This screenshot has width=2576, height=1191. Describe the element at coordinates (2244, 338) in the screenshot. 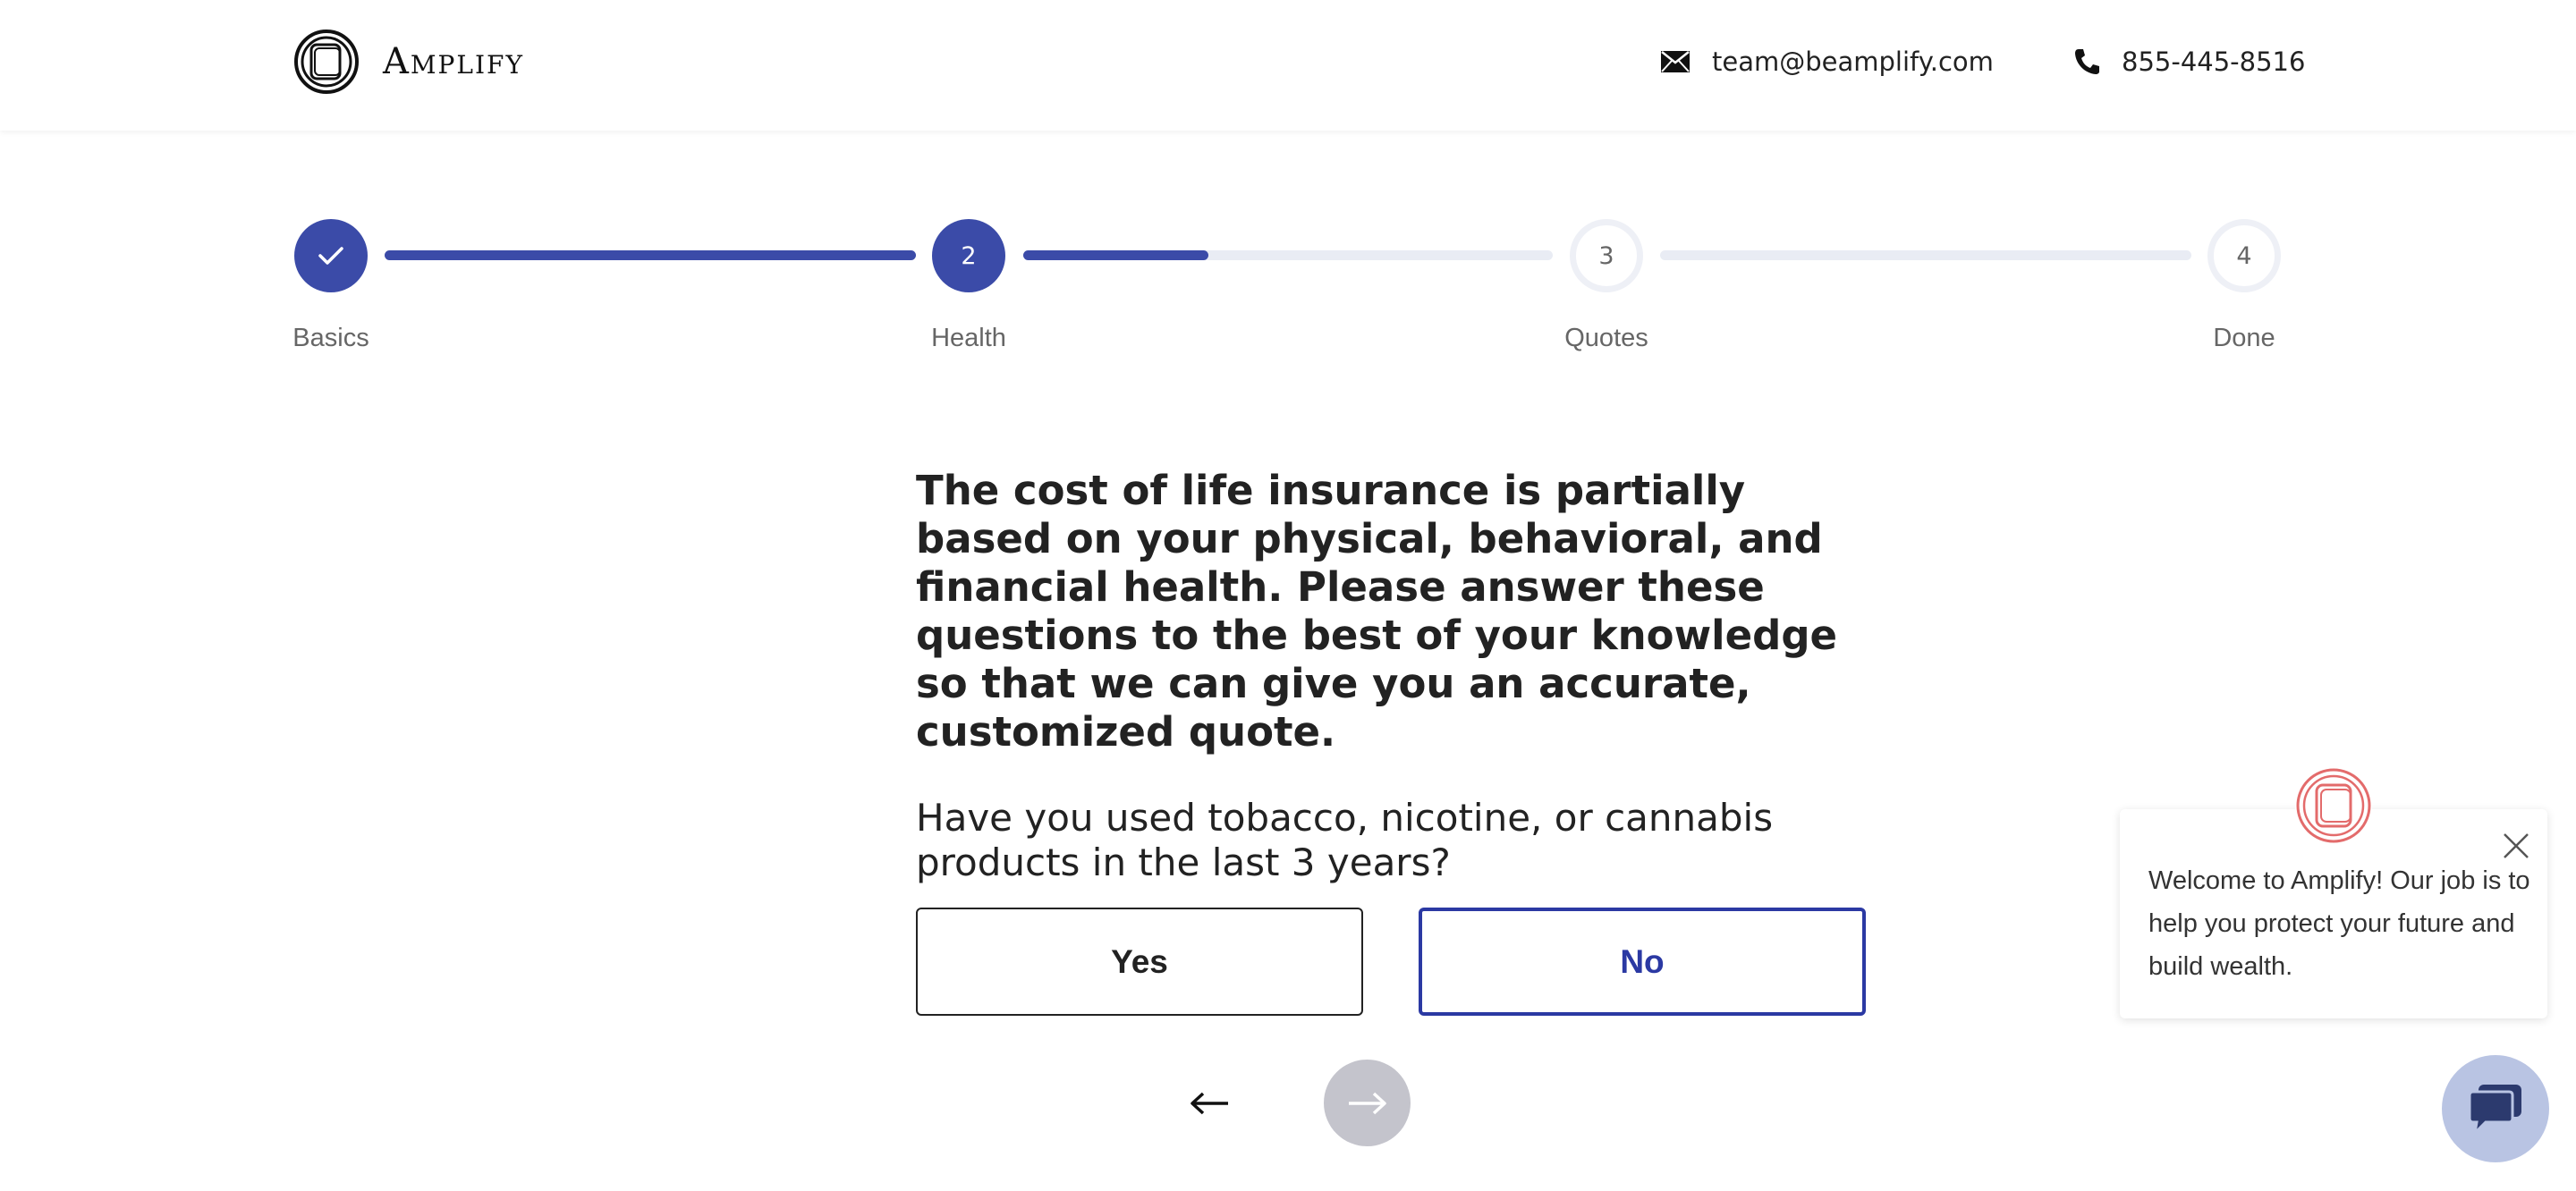

I see `step-done-label: Done` at that location.